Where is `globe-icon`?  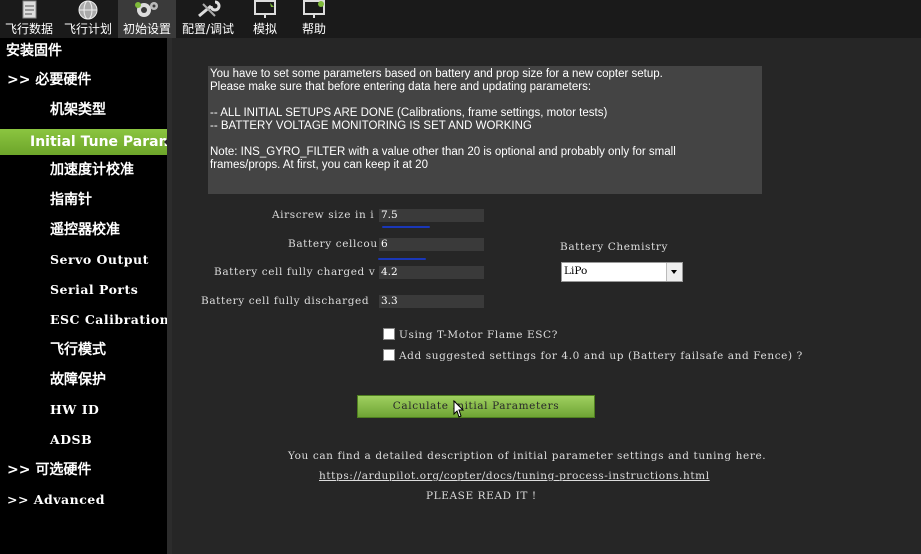
globe-icon is located at coordinates (88, 10).